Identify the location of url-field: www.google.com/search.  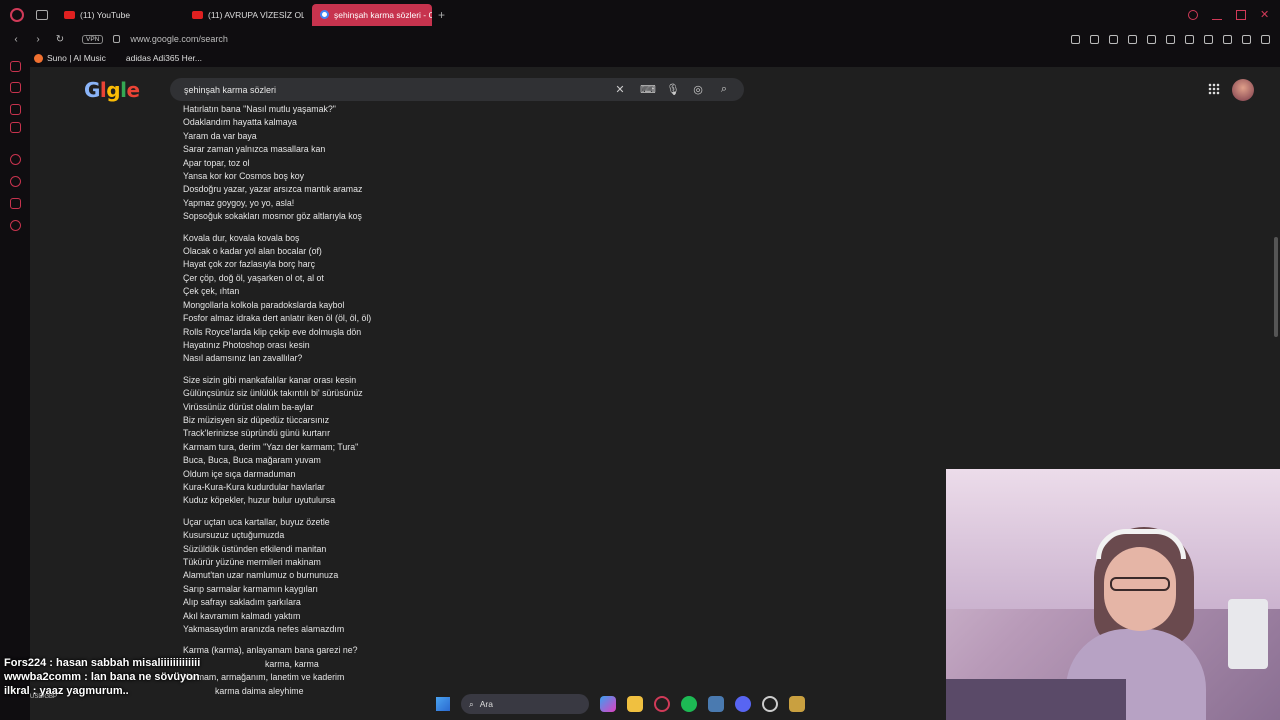
(179, 39).